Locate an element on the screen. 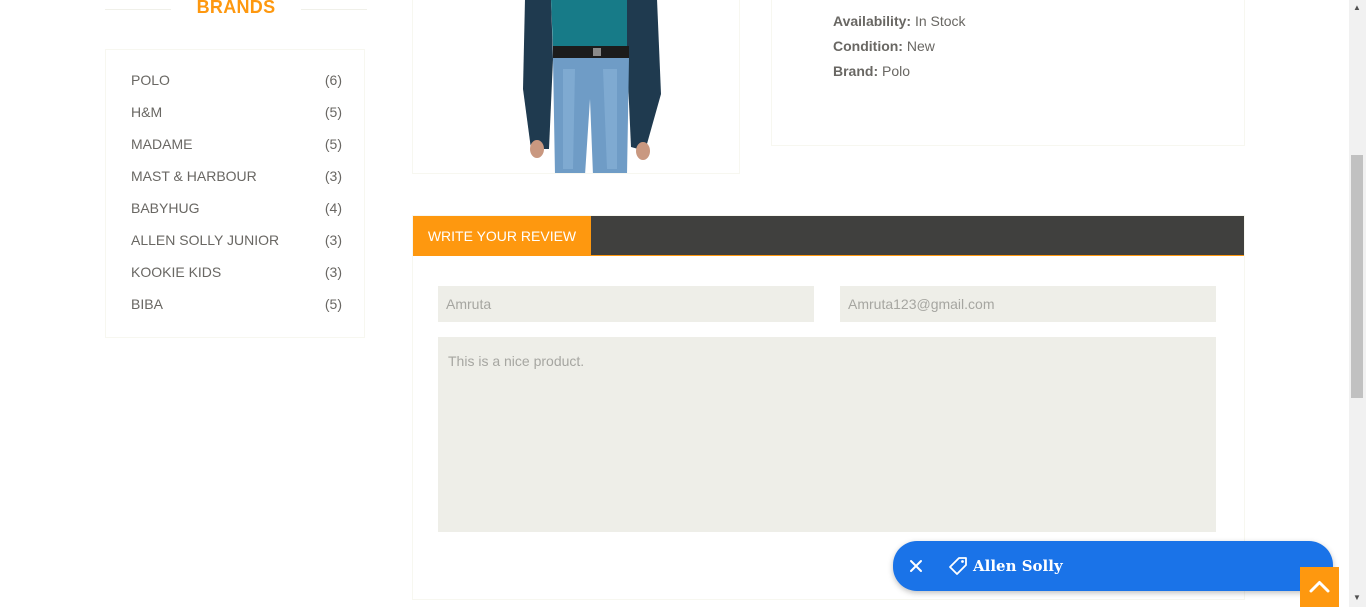  scroll-to-top-button is located at coordinates (1319, 587).